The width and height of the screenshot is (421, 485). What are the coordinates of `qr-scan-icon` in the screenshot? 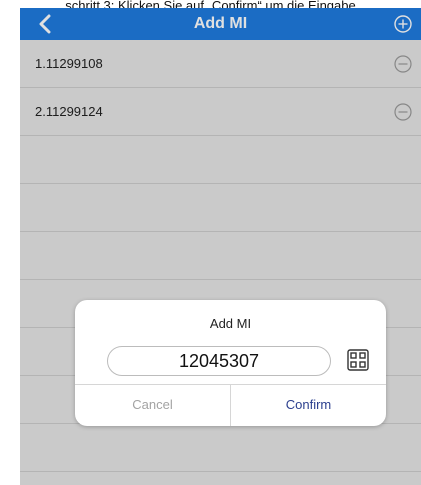 It's located at (358, 360).